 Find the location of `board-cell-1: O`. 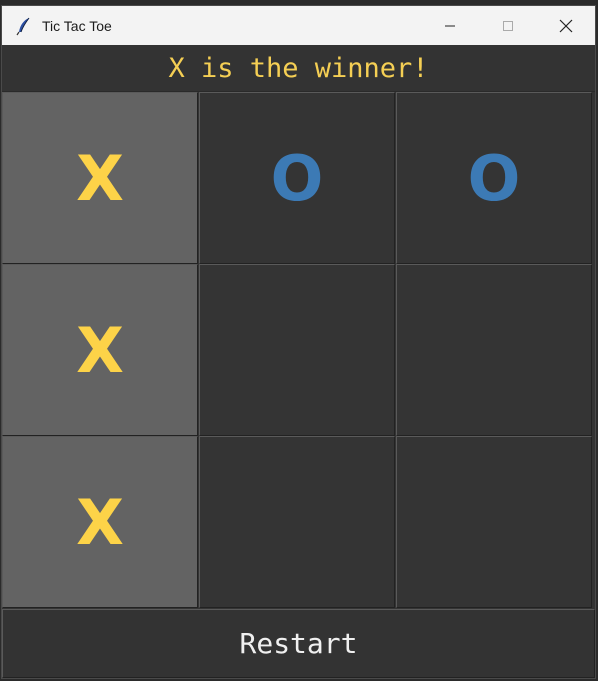

board-cell-1: O is located at coordinates (297, 178).